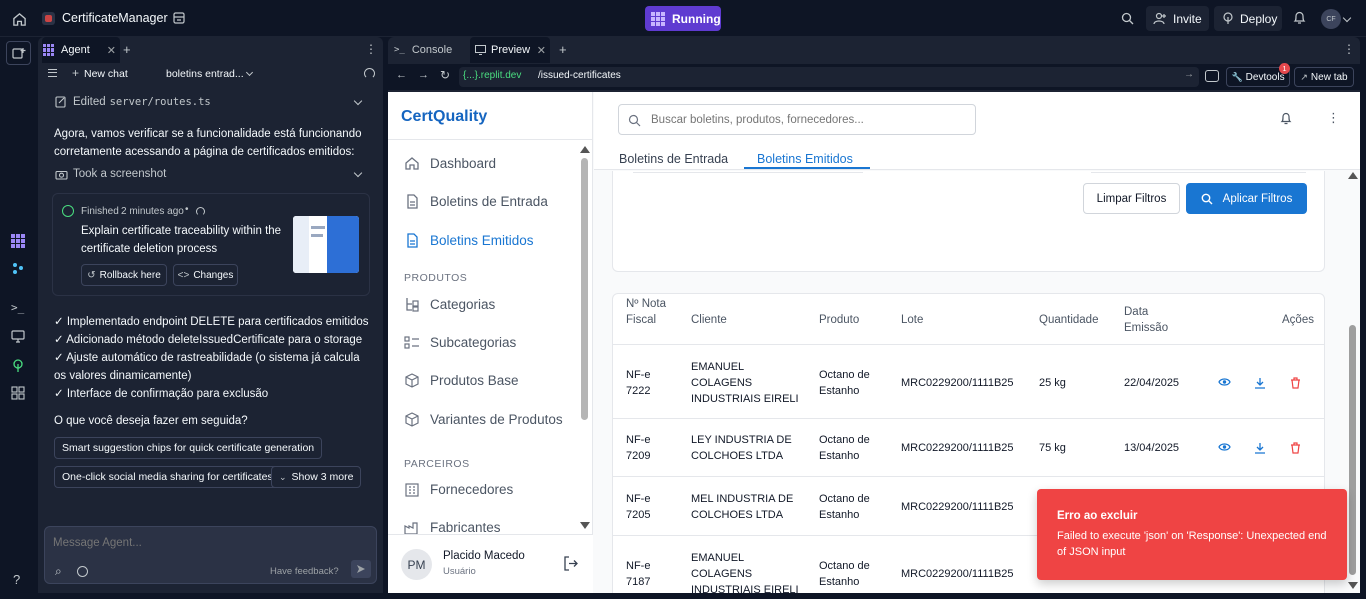 This screenshot has width=1366, height=599. Describe the element at coordinates (18, 53) in the screenshot. I see `new-tab-icon` at that location.